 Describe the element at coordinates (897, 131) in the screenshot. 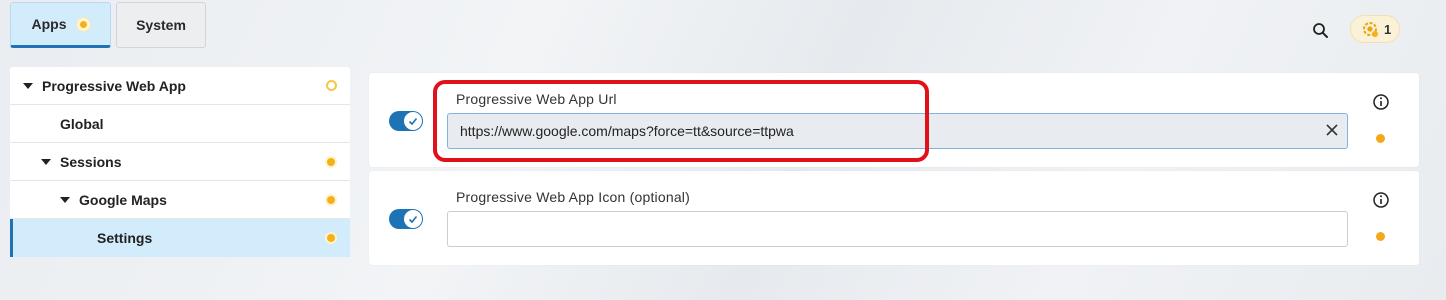

I see `pwa-url-input` at that location.